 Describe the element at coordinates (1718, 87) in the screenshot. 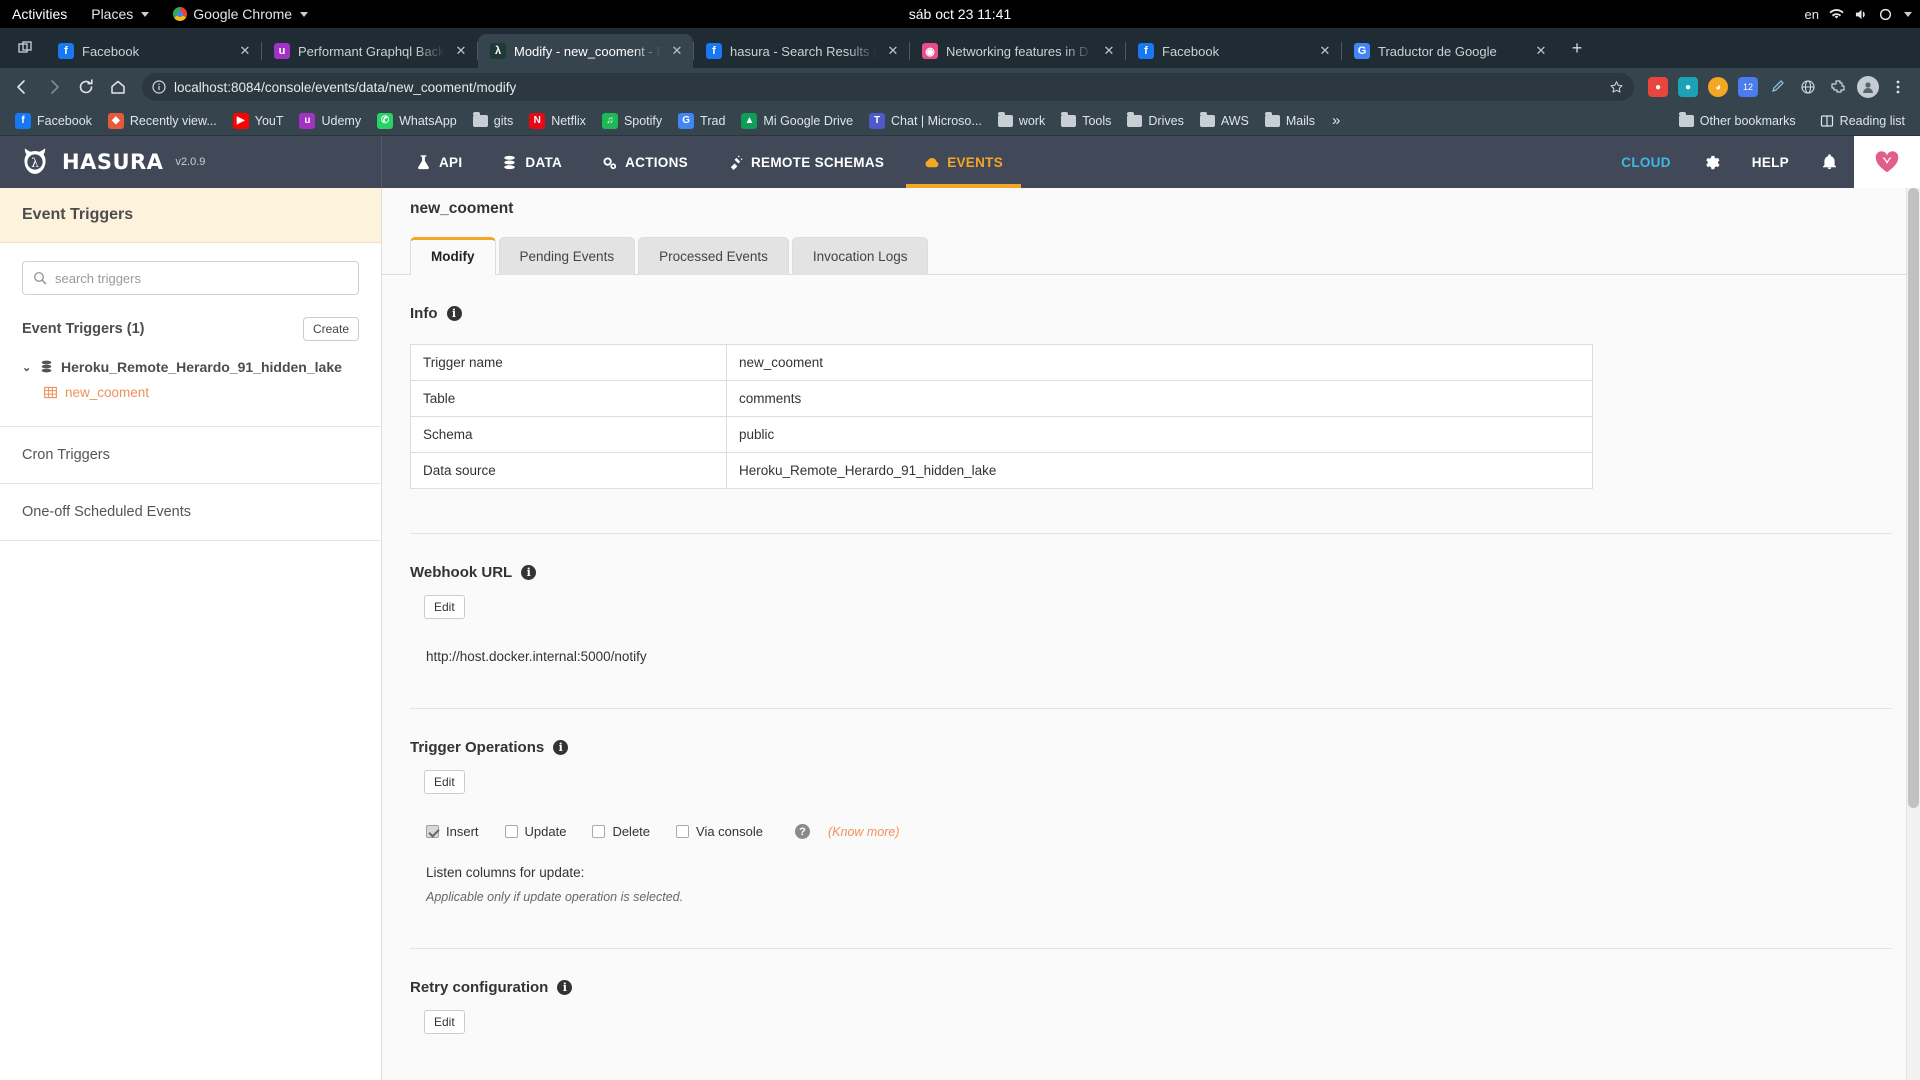

I see `extension-orange-icon: ◕` at that location.